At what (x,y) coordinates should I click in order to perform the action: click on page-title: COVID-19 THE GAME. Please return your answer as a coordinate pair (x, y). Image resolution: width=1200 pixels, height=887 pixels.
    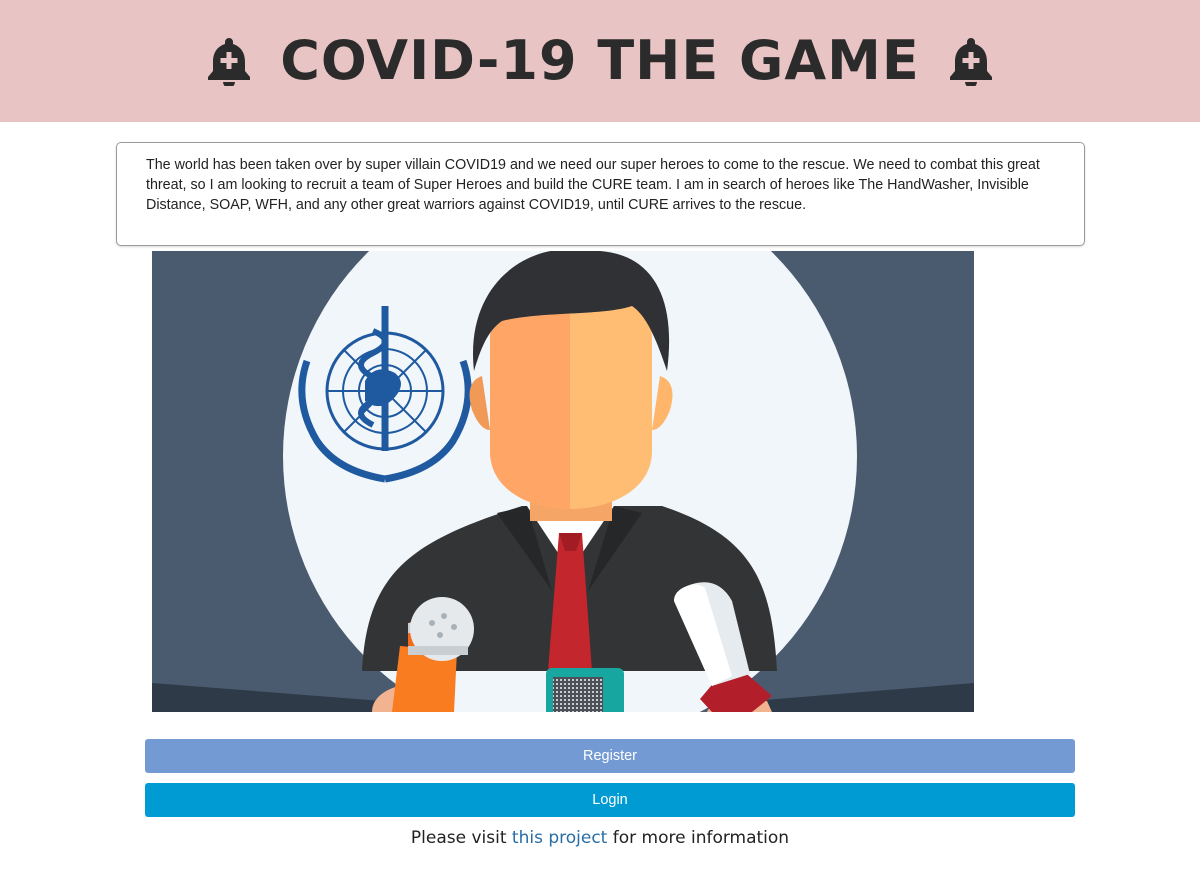
    Looking at the image, I should click on (600, 60).